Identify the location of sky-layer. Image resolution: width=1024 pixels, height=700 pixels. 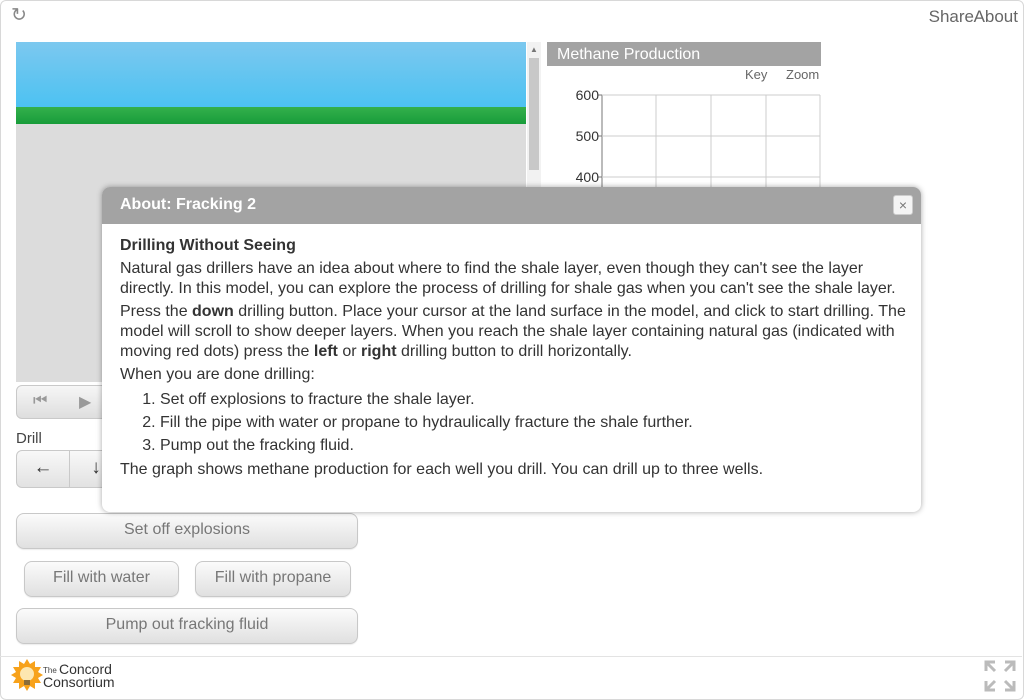
(271, 74).